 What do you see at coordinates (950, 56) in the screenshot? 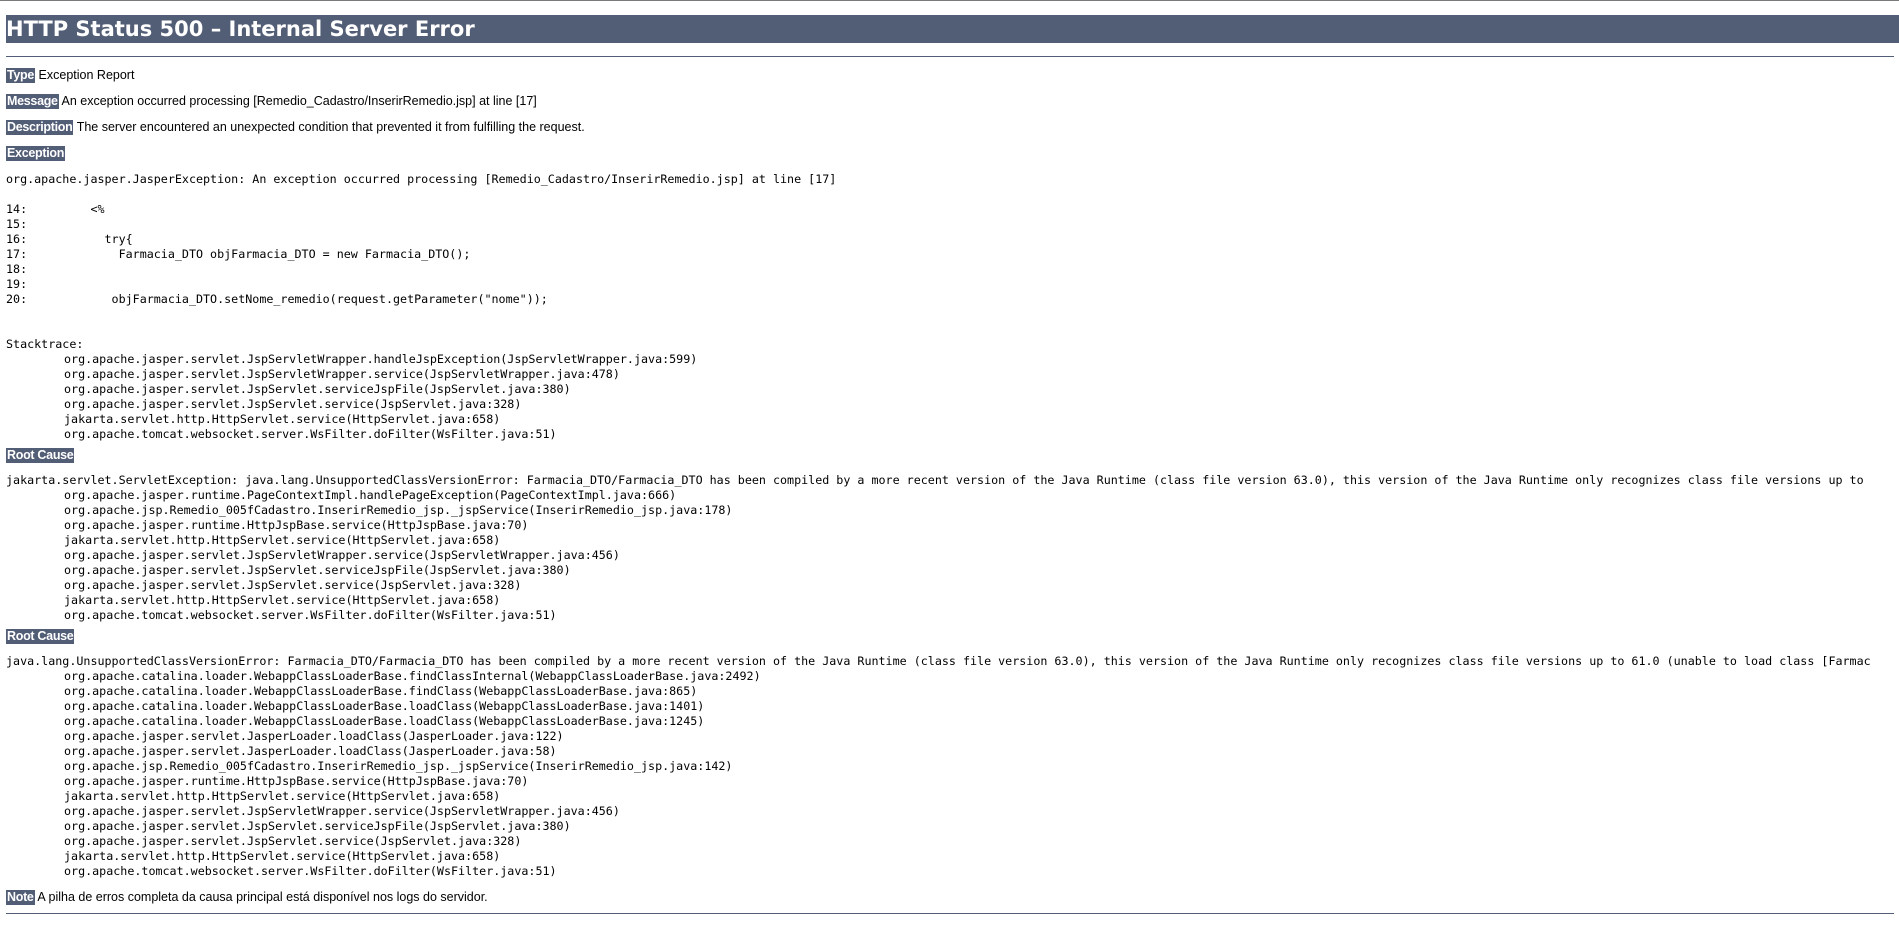
I see `title-divider` at bounding box center [950, 56].